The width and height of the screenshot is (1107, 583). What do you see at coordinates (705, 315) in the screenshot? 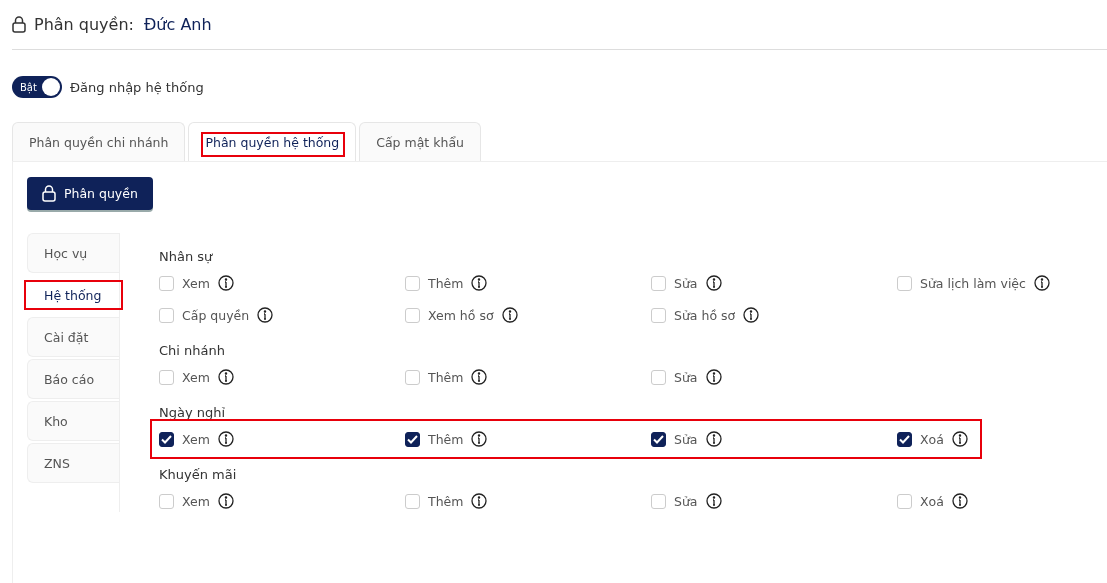
I see `permission-label: Sửa hồ sơ` at bounding box center [705, 315].